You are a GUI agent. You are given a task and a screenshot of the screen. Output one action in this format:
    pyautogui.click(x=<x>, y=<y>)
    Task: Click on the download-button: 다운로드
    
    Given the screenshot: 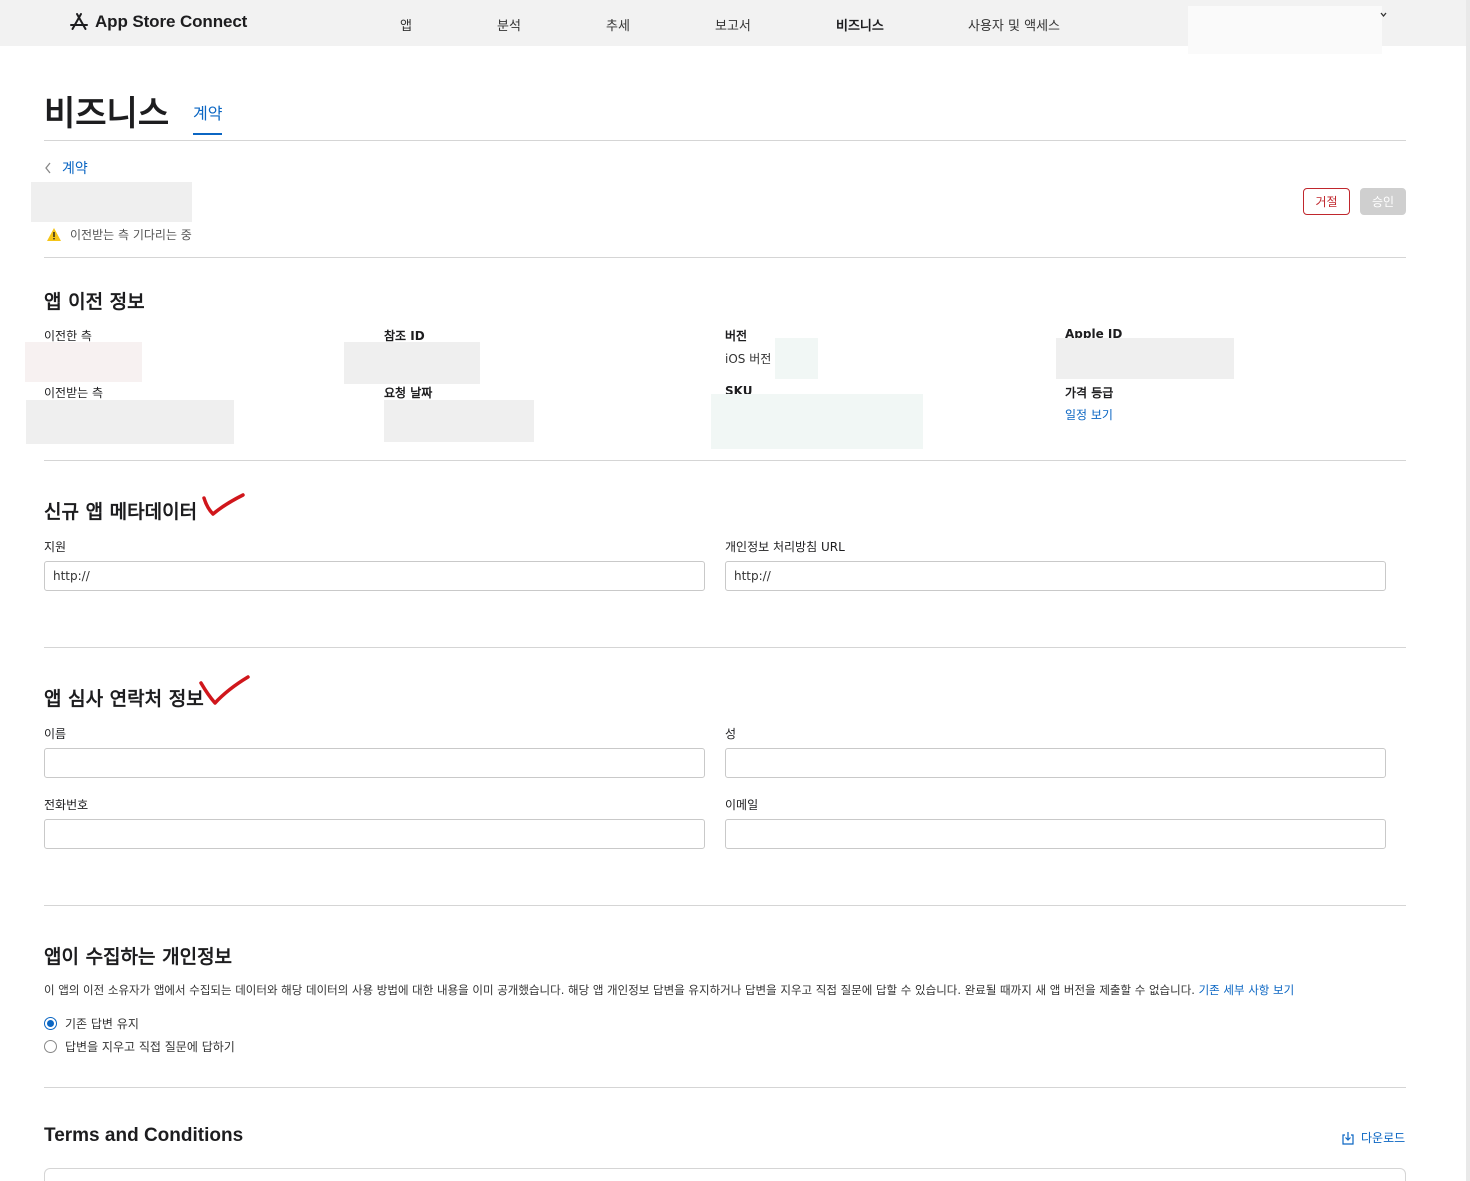 What is the action you would take?
    pyautogui.click(x=1373, y=1137)
    